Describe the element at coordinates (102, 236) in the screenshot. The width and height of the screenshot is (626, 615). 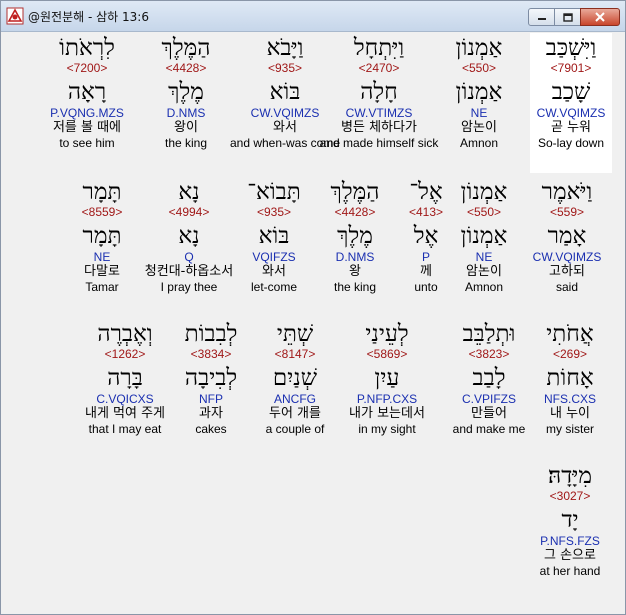
I see `lexical-form: תָּמָר` at that location.